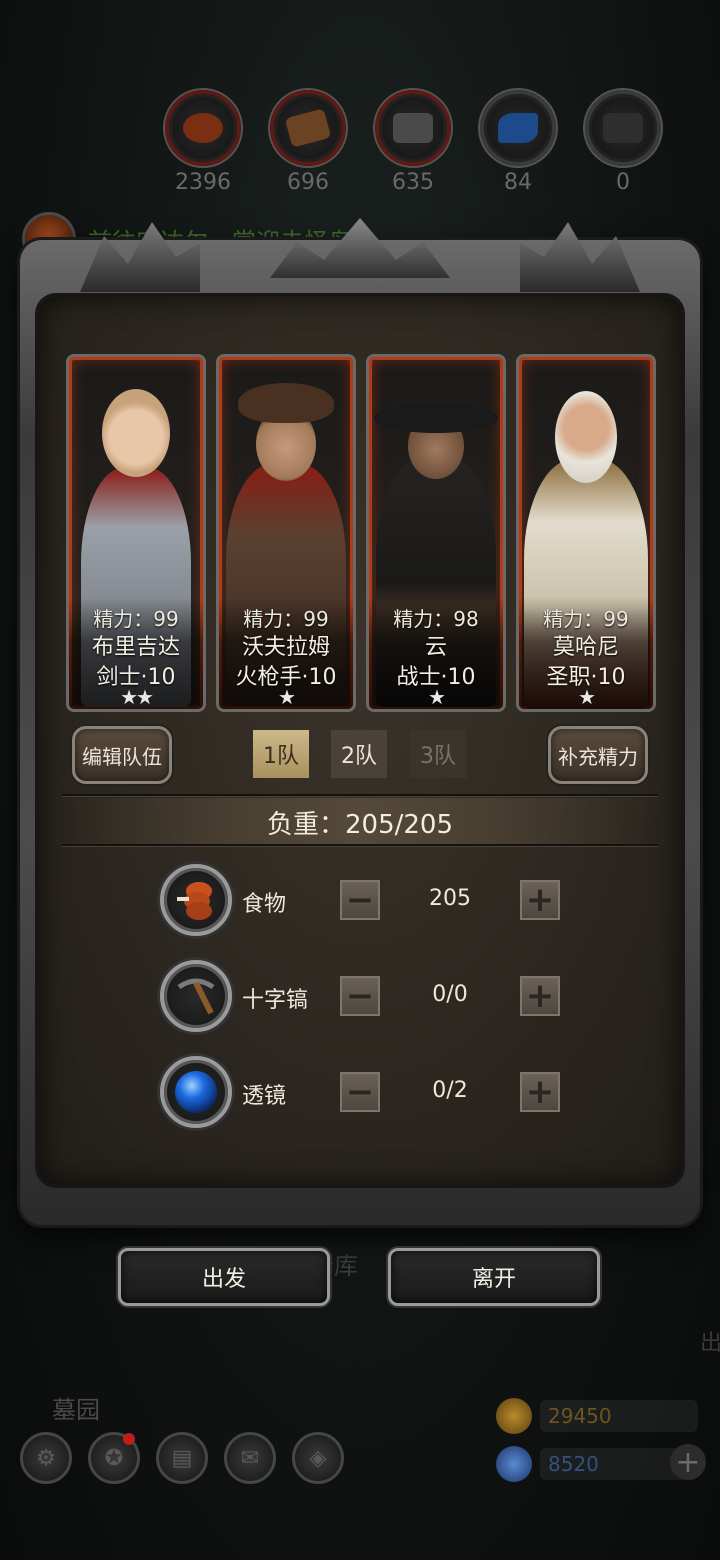  Describe the element at coordinates (450, 1090) in the screenshot. I see `supply-value: 0/2` at that location.